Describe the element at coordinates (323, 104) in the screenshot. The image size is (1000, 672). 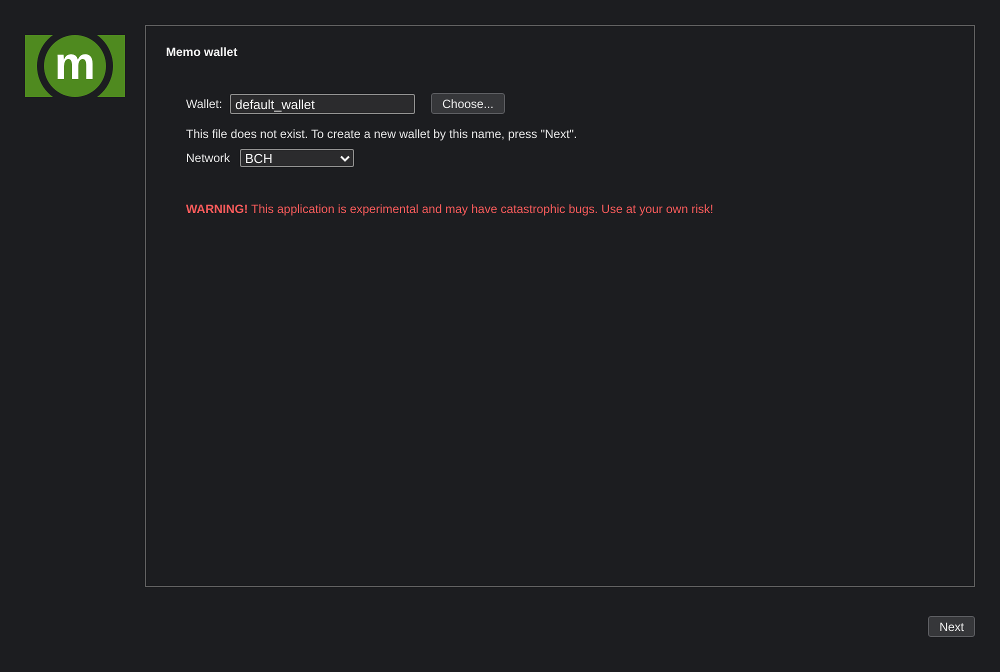
I see `wallet-input: default_wallet` at that location.